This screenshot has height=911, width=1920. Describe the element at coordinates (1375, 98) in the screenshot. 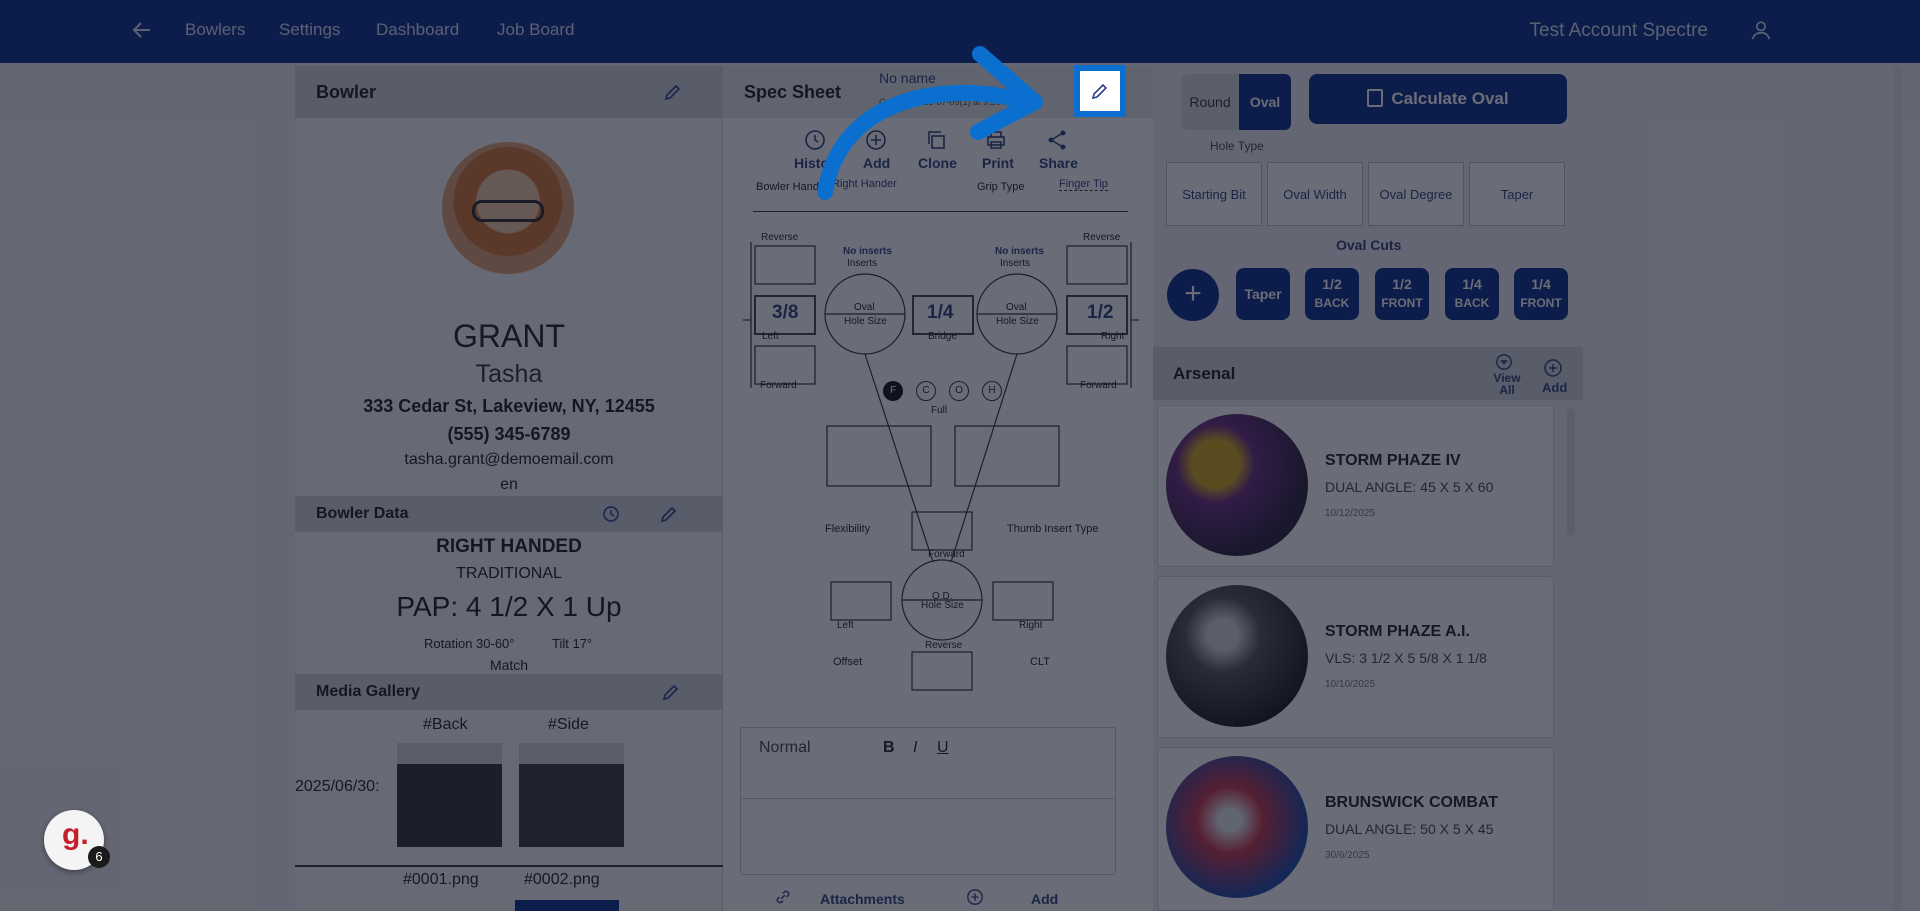

I see `calculator-icon` at that location.